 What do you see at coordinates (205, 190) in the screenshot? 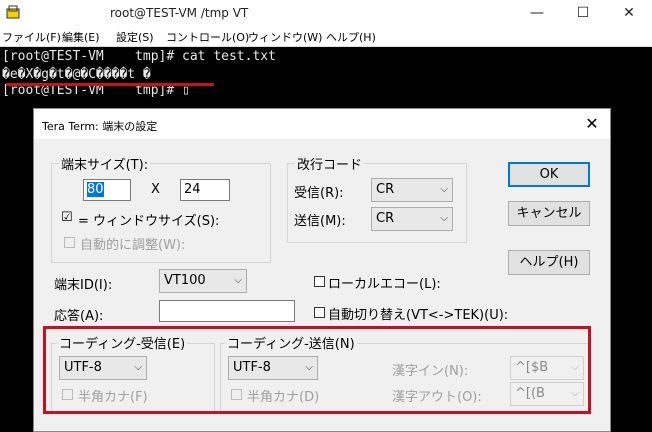
I see `rows-input: 24` at bounding box center [205, 190].